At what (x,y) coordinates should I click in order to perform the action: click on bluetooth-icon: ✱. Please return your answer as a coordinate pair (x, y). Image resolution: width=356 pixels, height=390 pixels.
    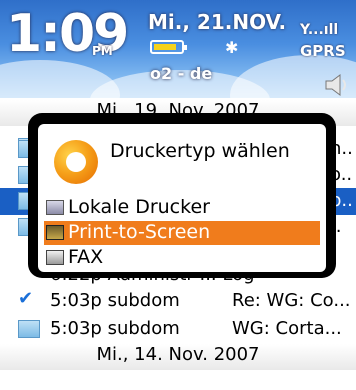
    Looking at the image, I should click on (232, 47).